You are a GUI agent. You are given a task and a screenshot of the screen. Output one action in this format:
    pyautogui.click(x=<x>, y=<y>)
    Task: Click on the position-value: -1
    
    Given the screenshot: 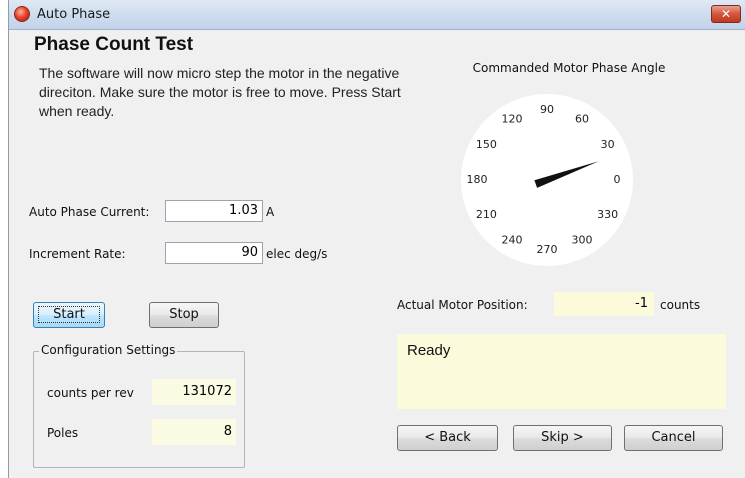 What is the action you would take?
    pyautogui.click(x=604, y=304)
    